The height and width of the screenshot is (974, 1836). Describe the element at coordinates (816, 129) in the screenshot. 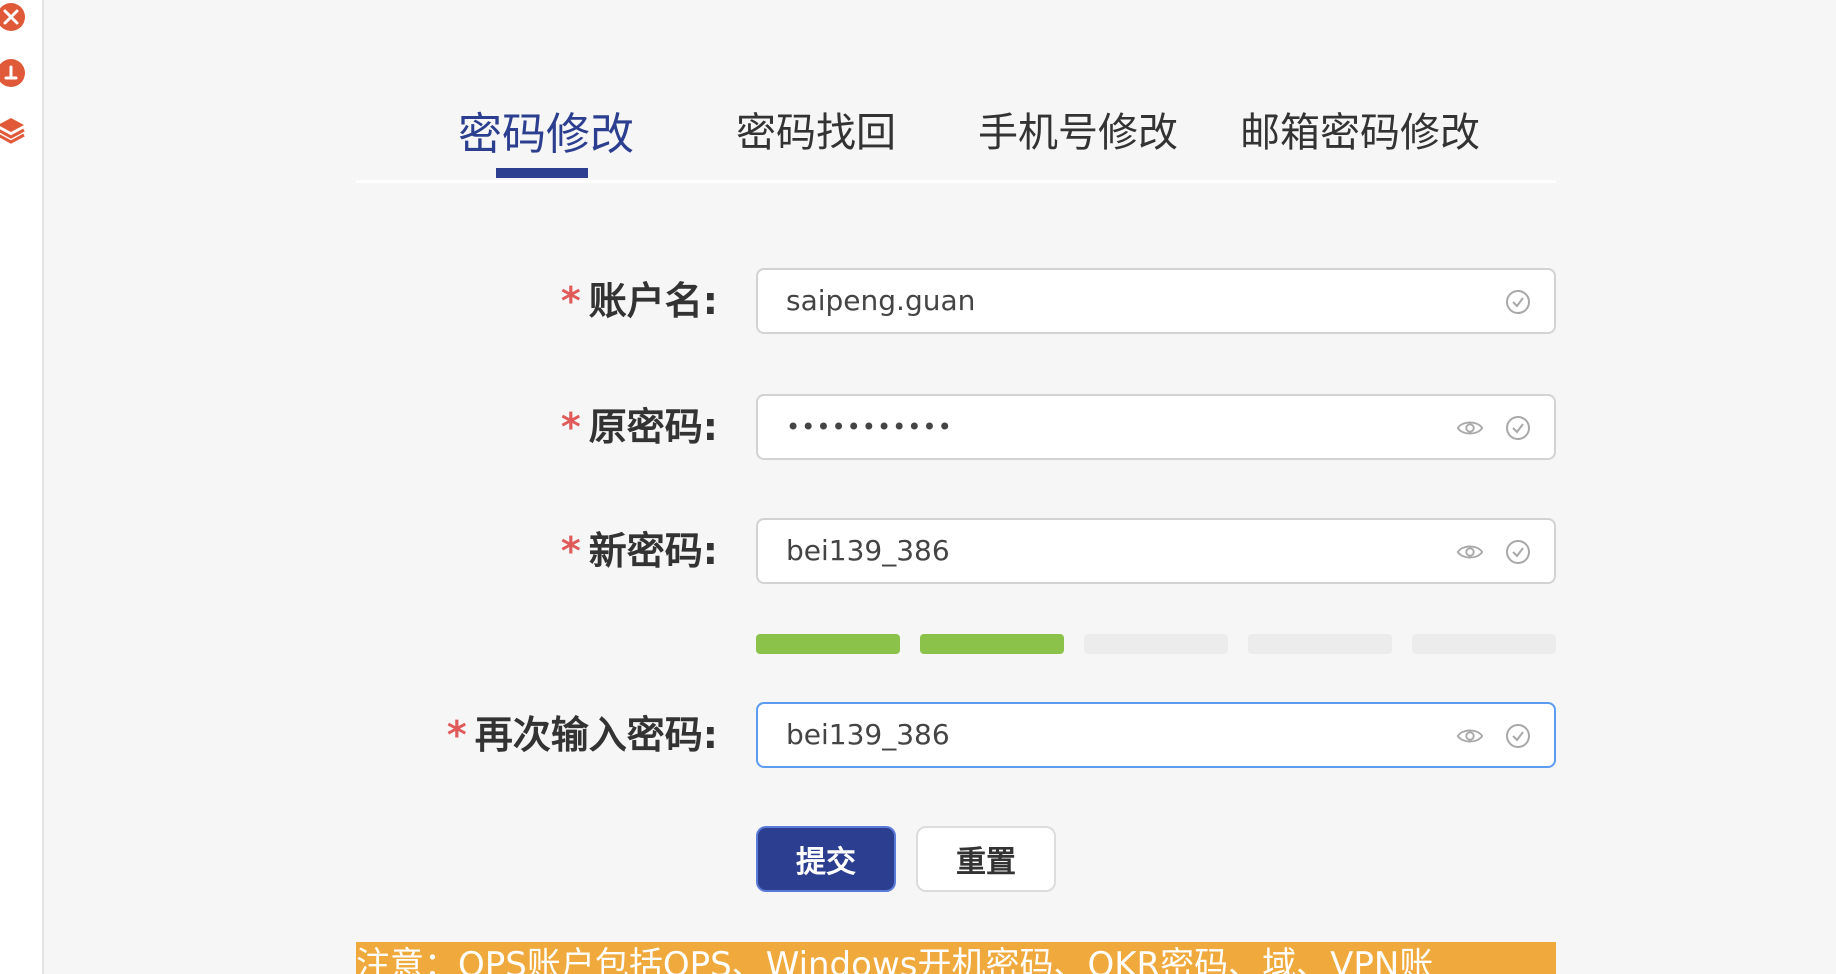

I see `tab-password-recovery: 密码找回` at that location.